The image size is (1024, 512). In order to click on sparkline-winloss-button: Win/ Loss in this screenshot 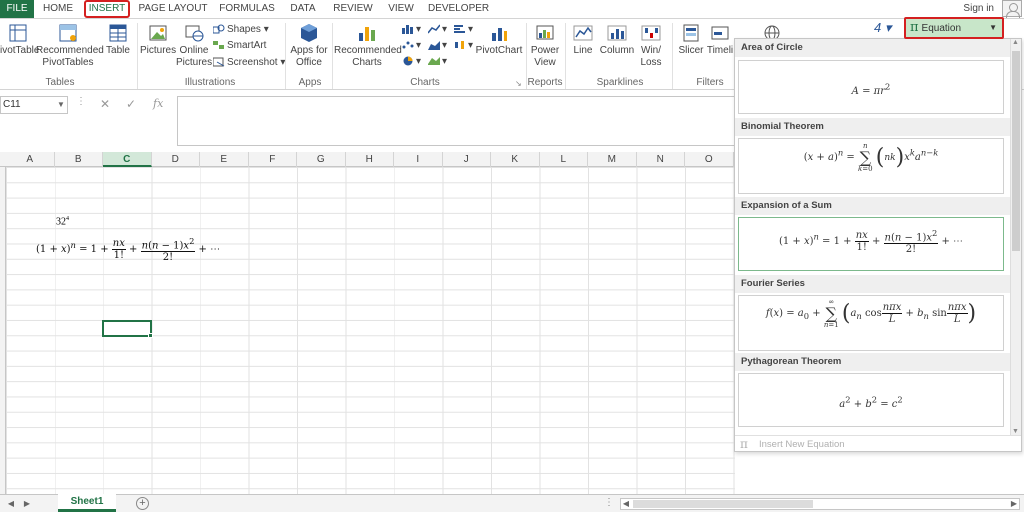, I will do `click(651, 46)`.